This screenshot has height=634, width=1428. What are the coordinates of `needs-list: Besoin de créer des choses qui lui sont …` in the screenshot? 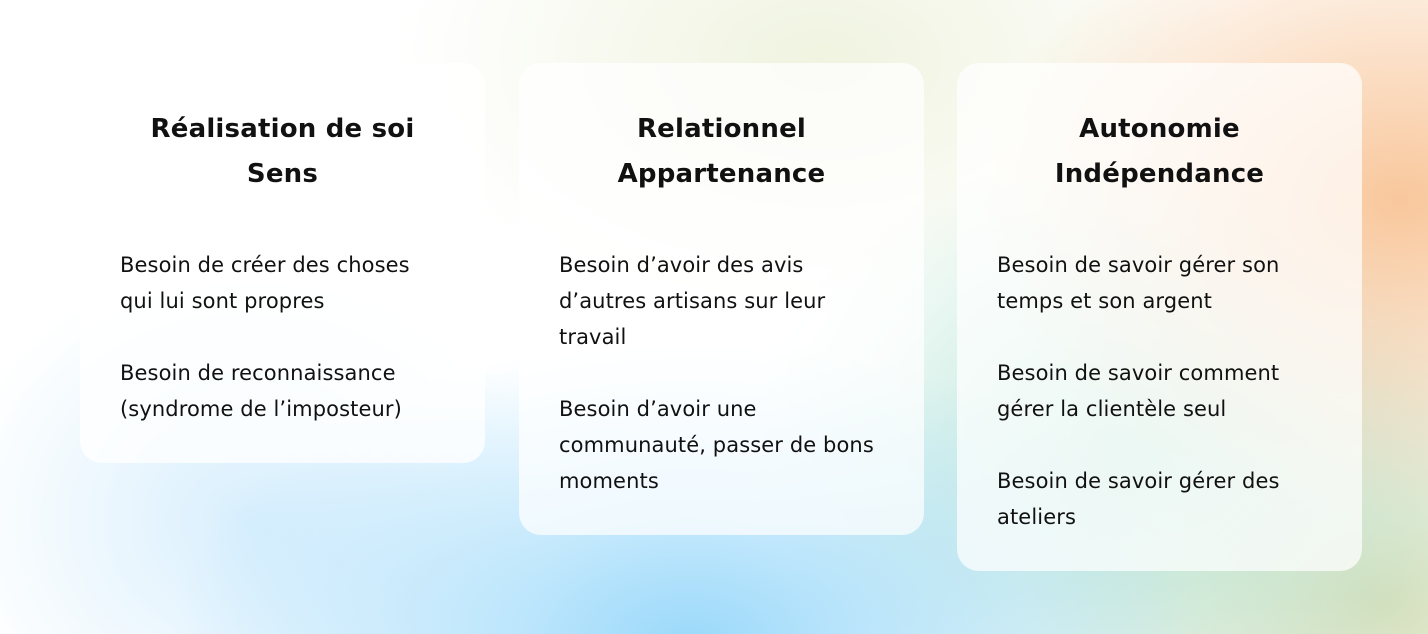 It's located at (282, 337).